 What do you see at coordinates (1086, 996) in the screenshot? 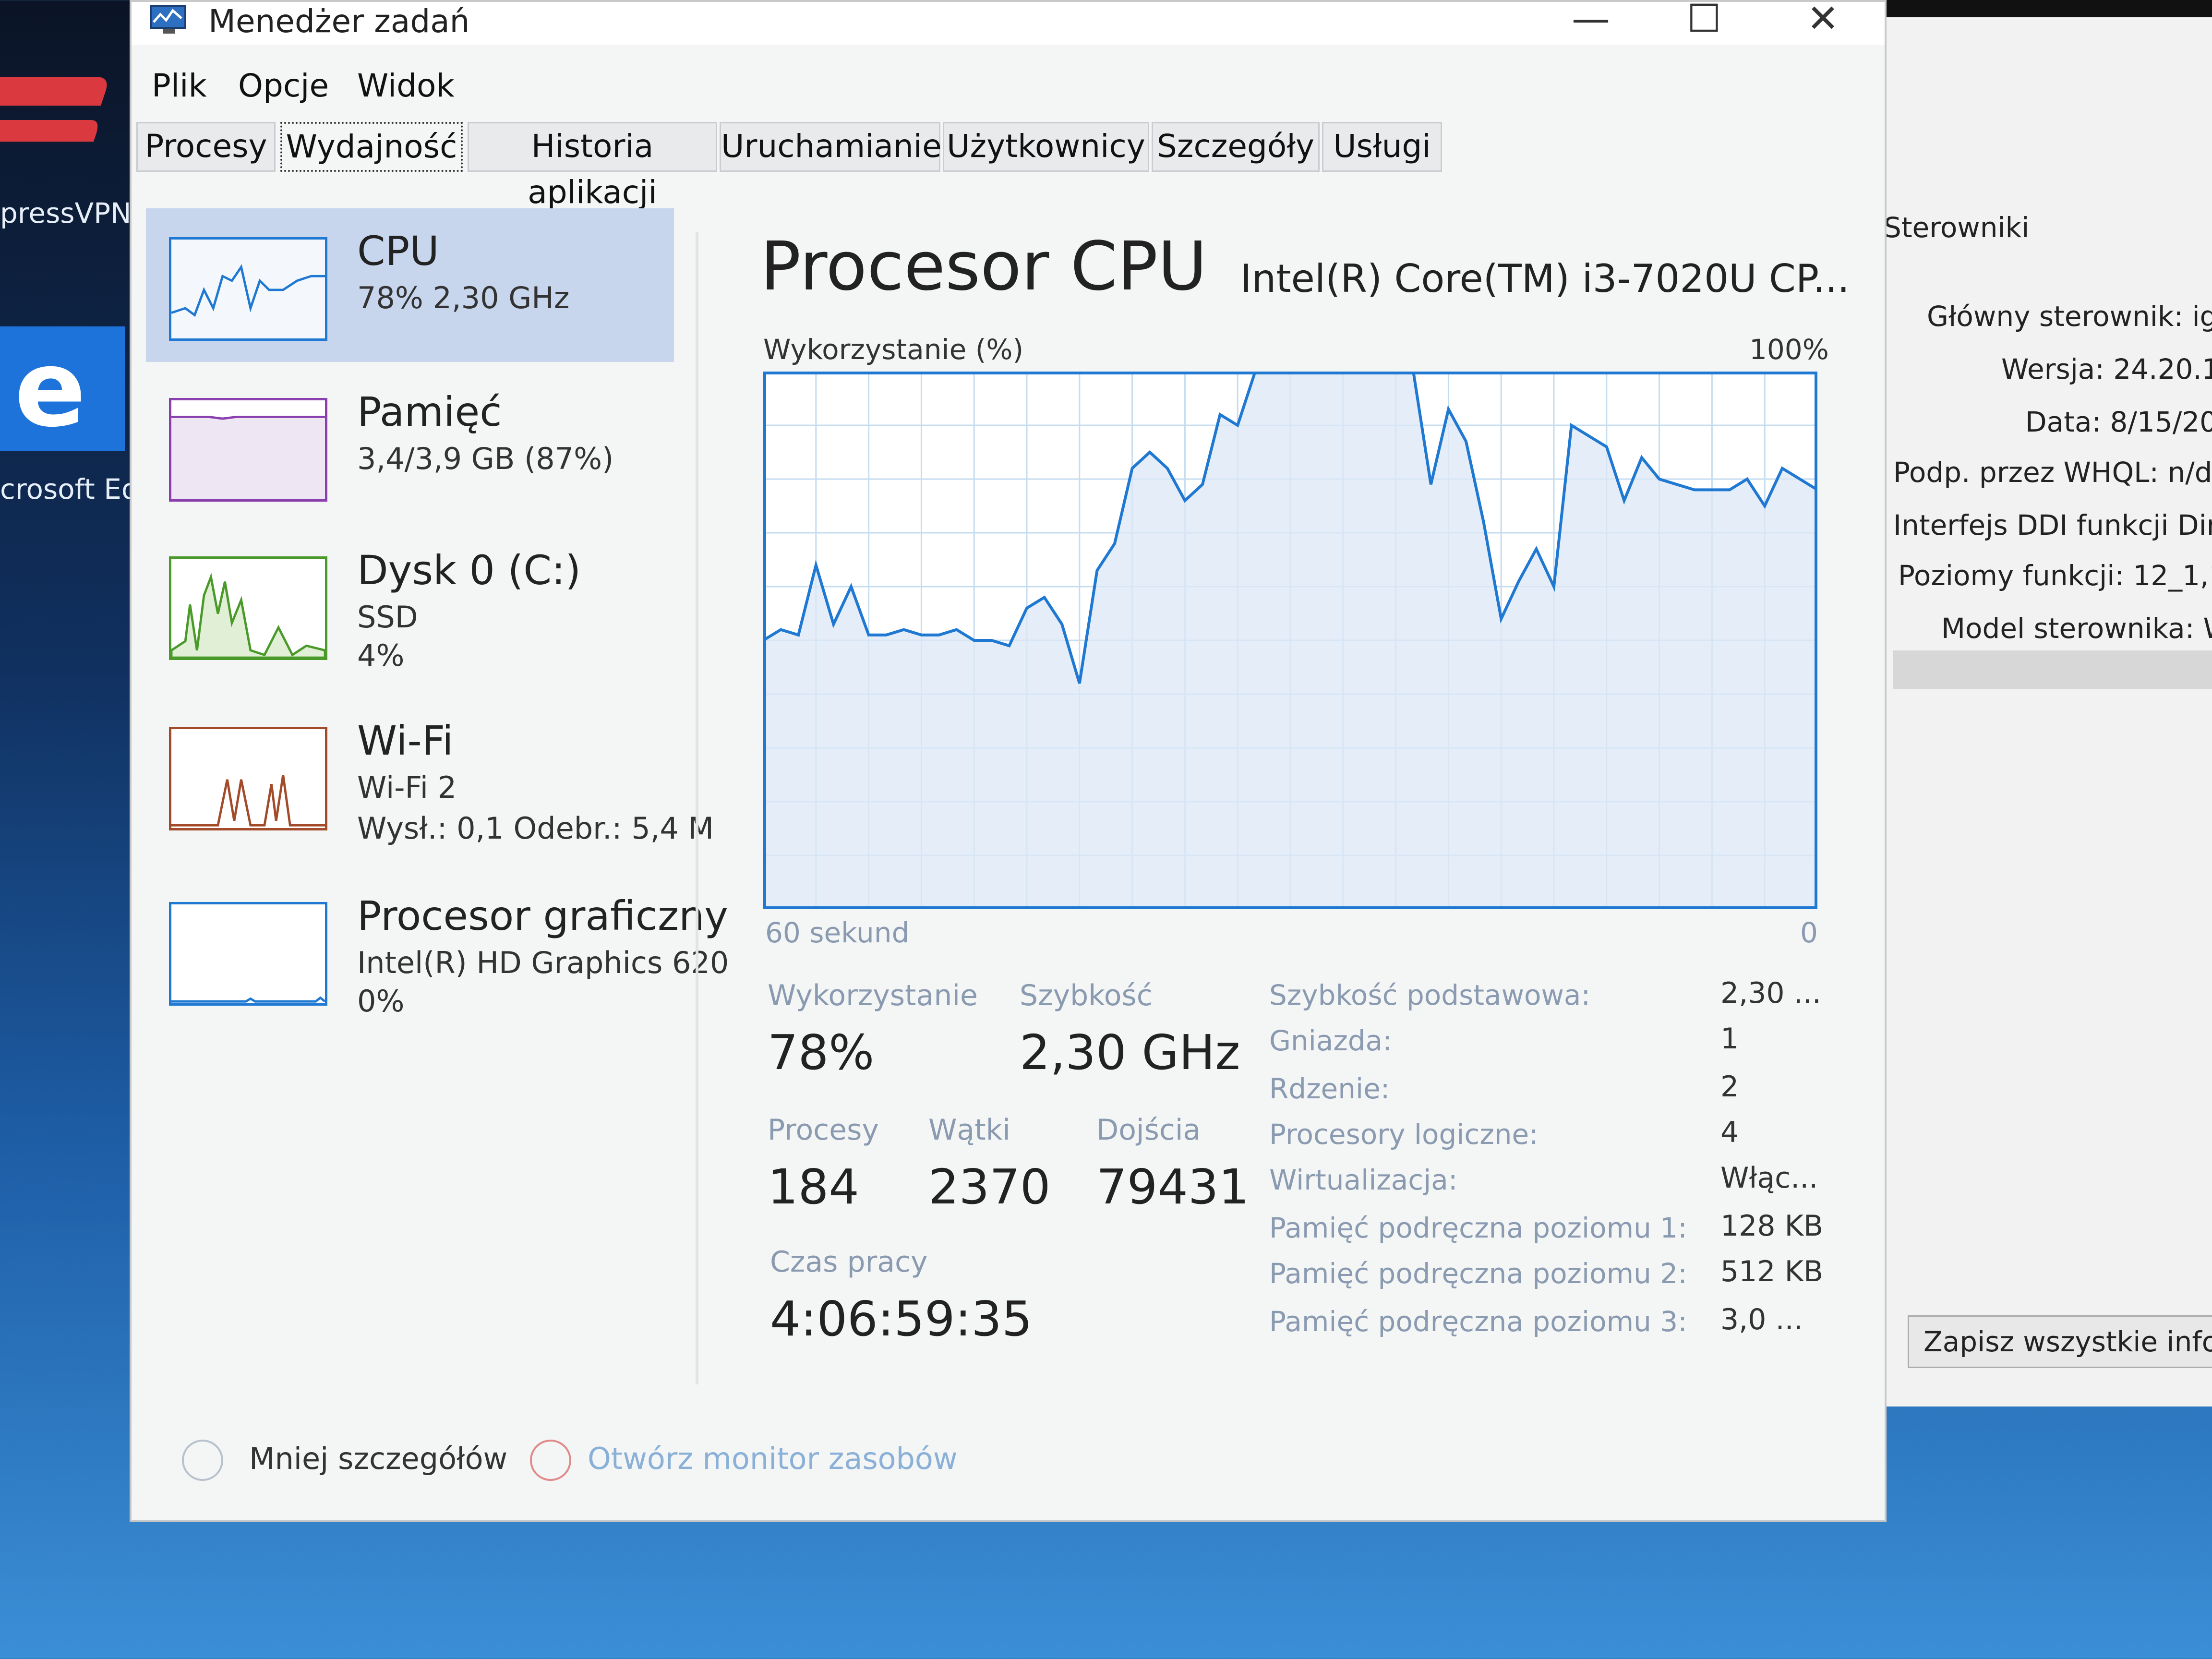
I see `speed-label: Szybkość` at bounding box center [1086, 996].